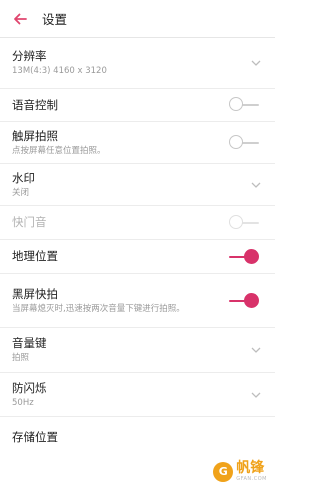 This screenshot has width=320, height=488. Describe the element at coordinates (137, 395) in the screenshot. I see `setting-anti-flicker: 防闪烁 50Hz` at that location.